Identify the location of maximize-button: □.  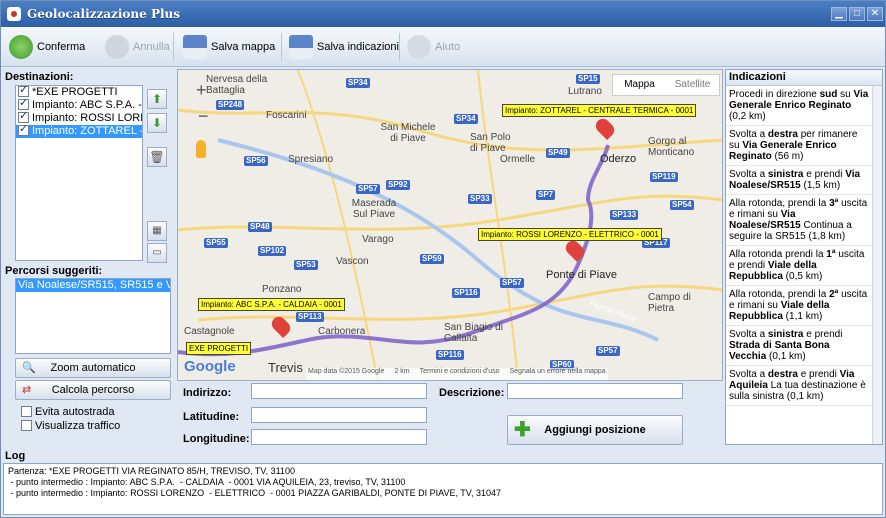
(857, 14).